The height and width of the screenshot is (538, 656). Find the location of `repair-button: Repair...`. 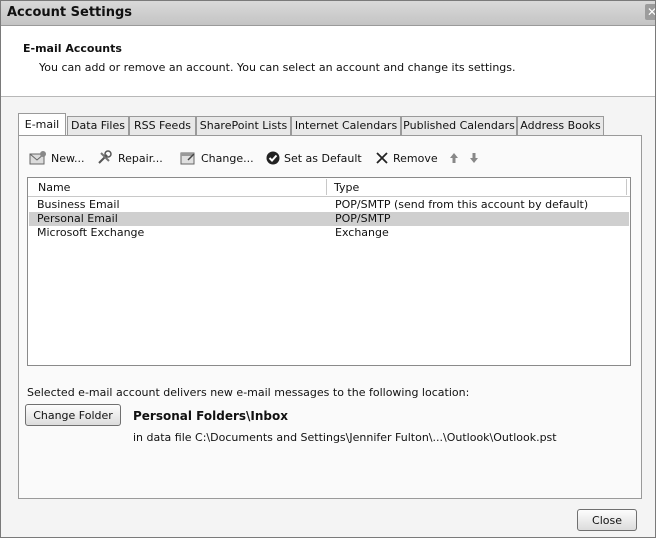

repair-button: Repair... is located at coordinates (129, 158).